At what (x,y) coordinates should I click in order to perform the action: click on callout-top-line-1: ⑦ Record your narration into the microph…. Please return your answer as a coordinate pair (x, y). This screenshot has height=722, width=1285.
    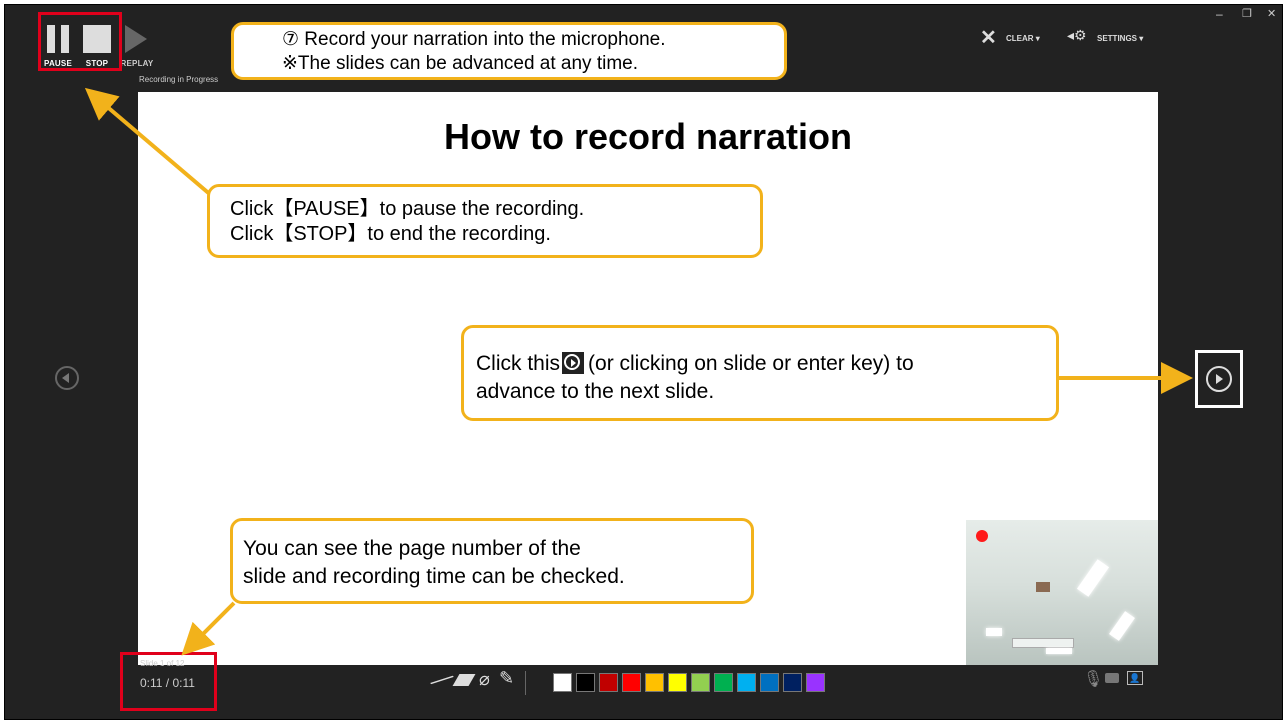
    Looking at the image, I should click on (474, 39).